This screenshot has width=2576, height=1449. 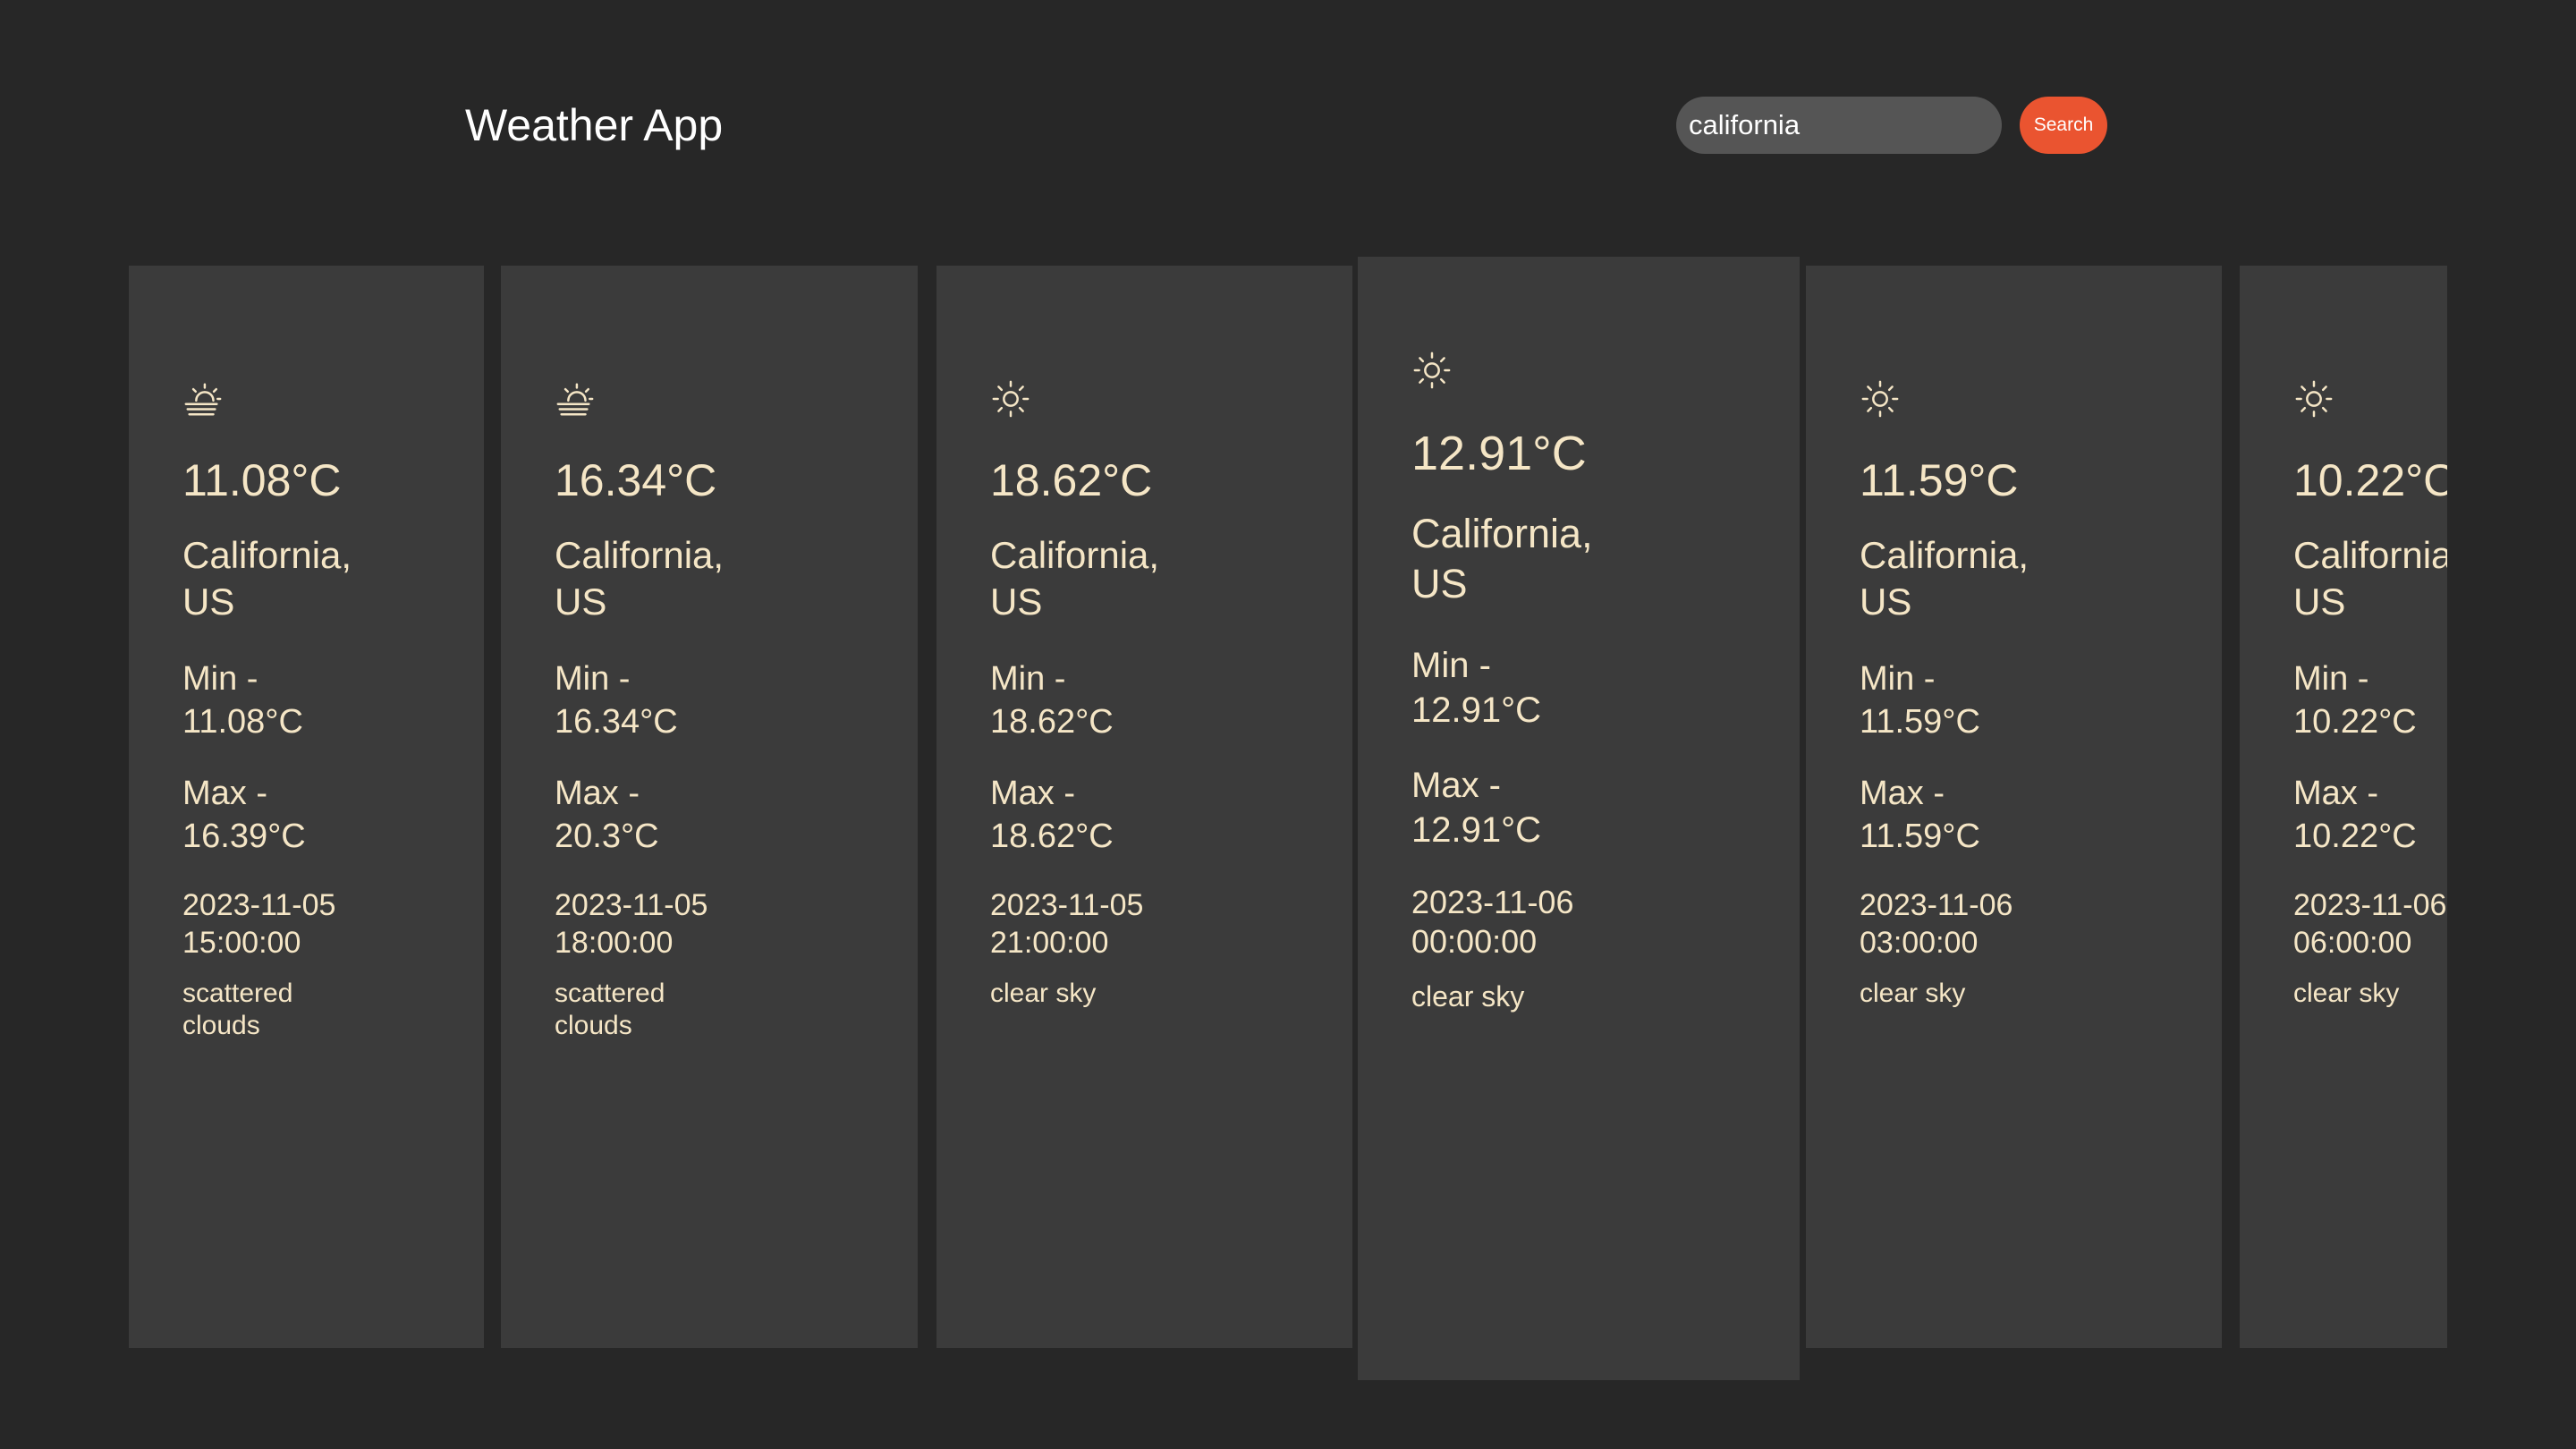 I want to click on temperature: 11.59°C, so click(x=1939, y=480).